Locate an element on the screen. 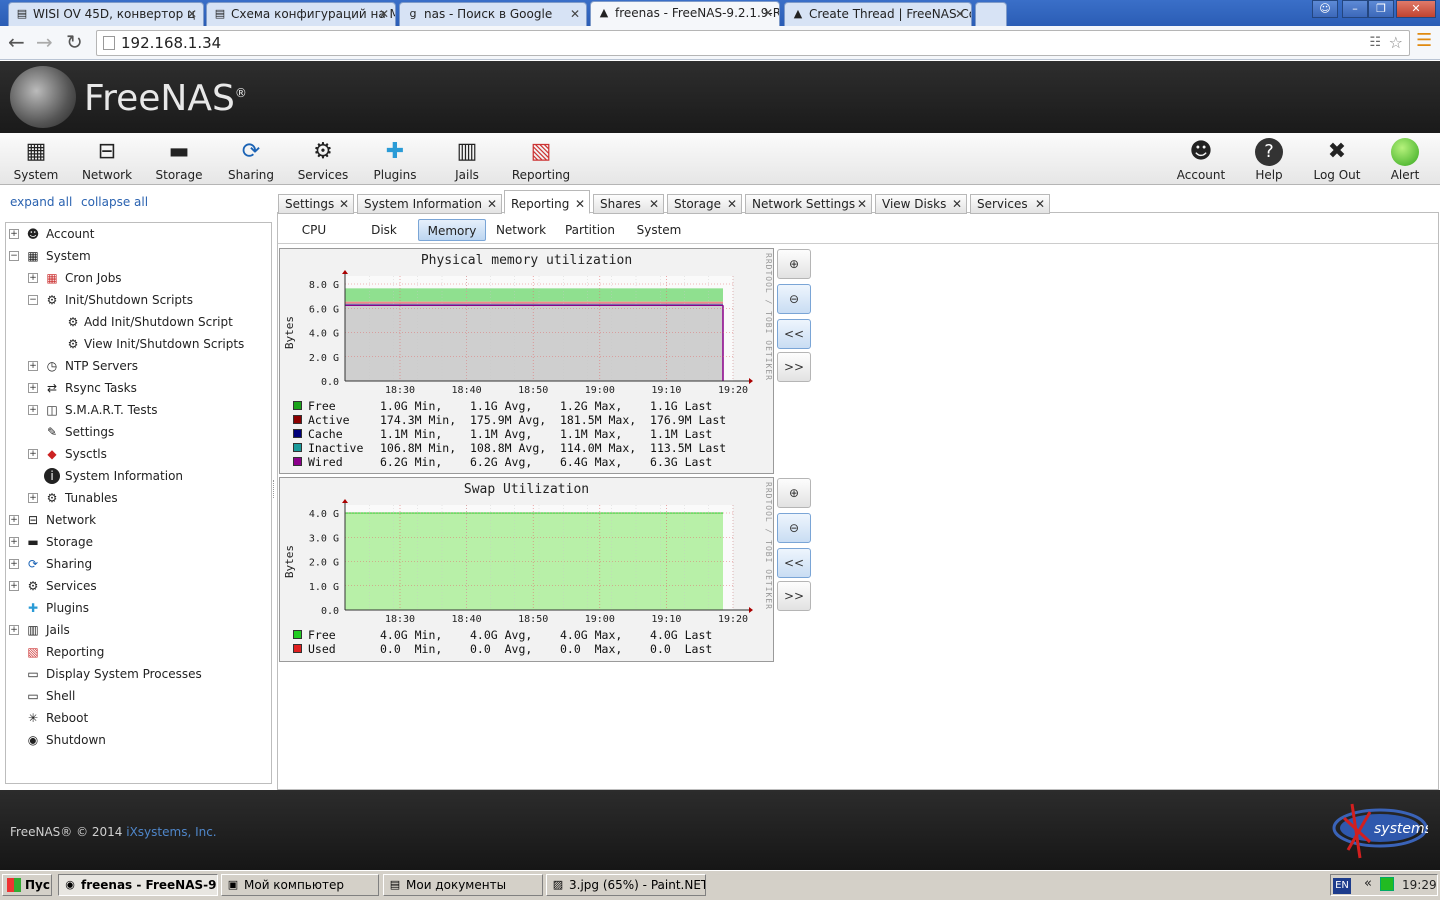  minimize-button: – is located at coordinates (1355, 9).